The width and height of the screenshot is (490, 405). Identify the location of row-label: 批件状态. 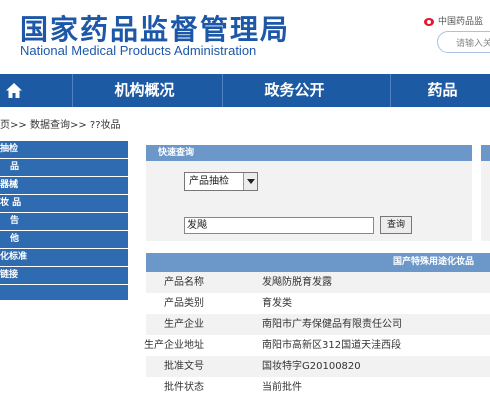
(184, 387).